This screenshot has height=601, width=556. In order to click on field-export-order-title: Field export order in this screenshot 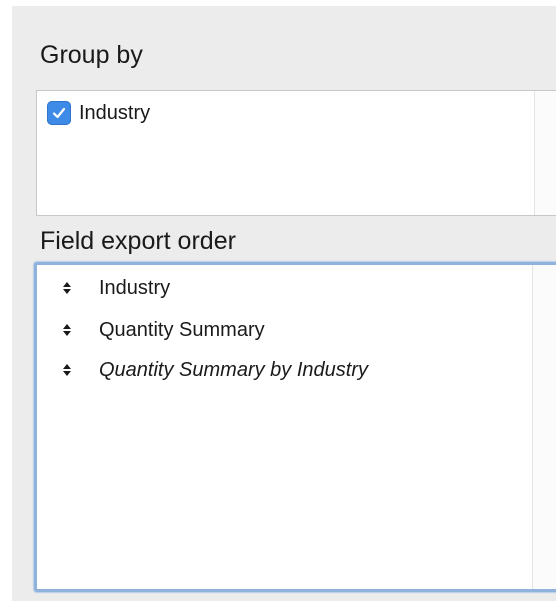, I will do `click(138, 241)`.